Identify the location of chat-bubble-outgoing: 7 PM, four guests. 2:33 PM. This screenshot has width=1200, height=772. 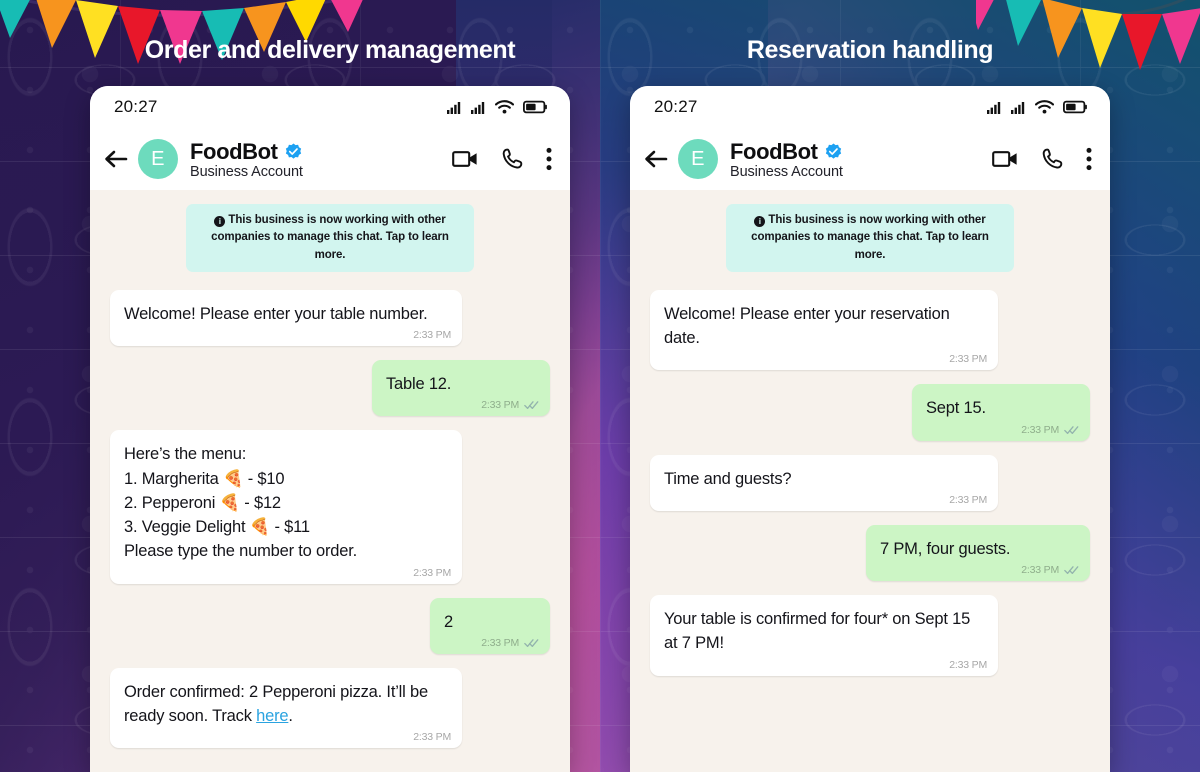
(978, 552).